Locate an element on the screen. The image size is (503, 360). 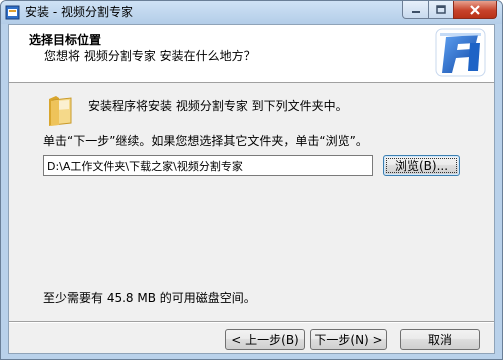
maximize-button is located at coordinates (441, 10).